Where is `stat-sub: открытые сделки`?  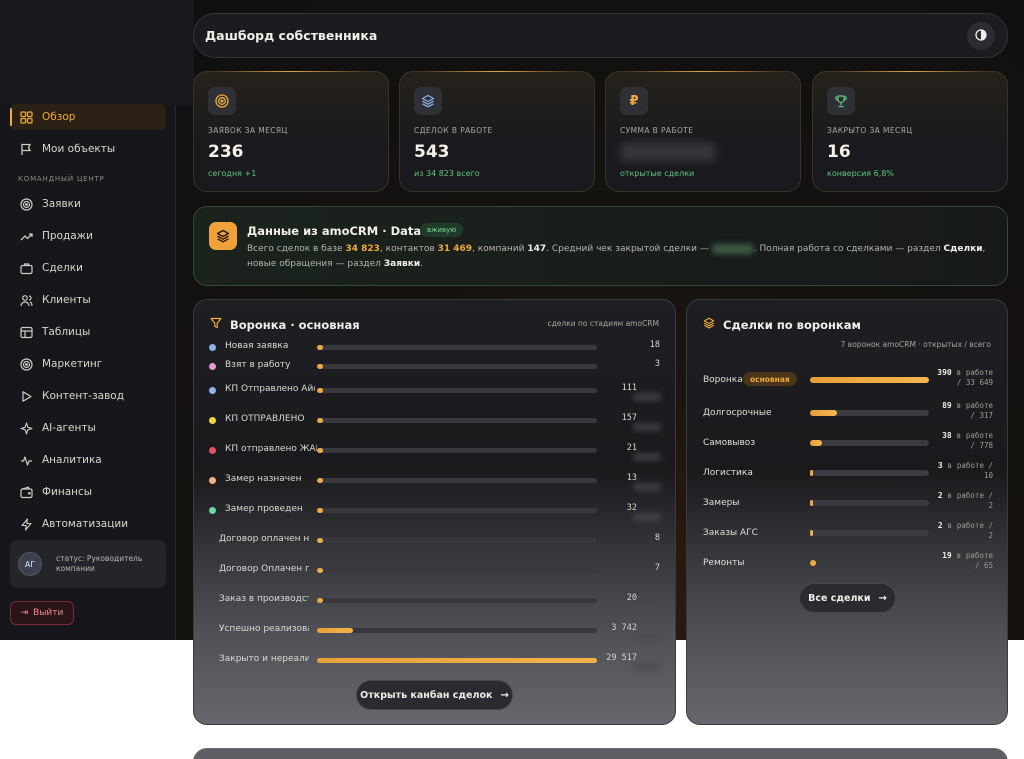
stat-sub: открытые сделки is located at coordinates (657, 173).